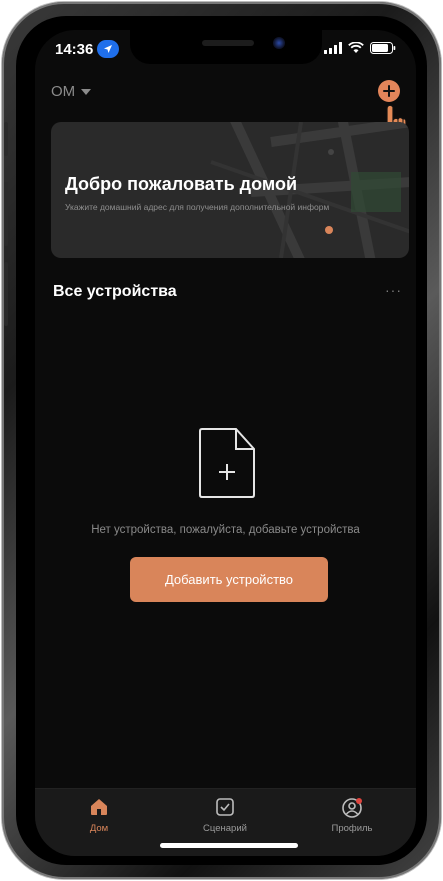  I want to click on profile-icon, so click(352, 808).